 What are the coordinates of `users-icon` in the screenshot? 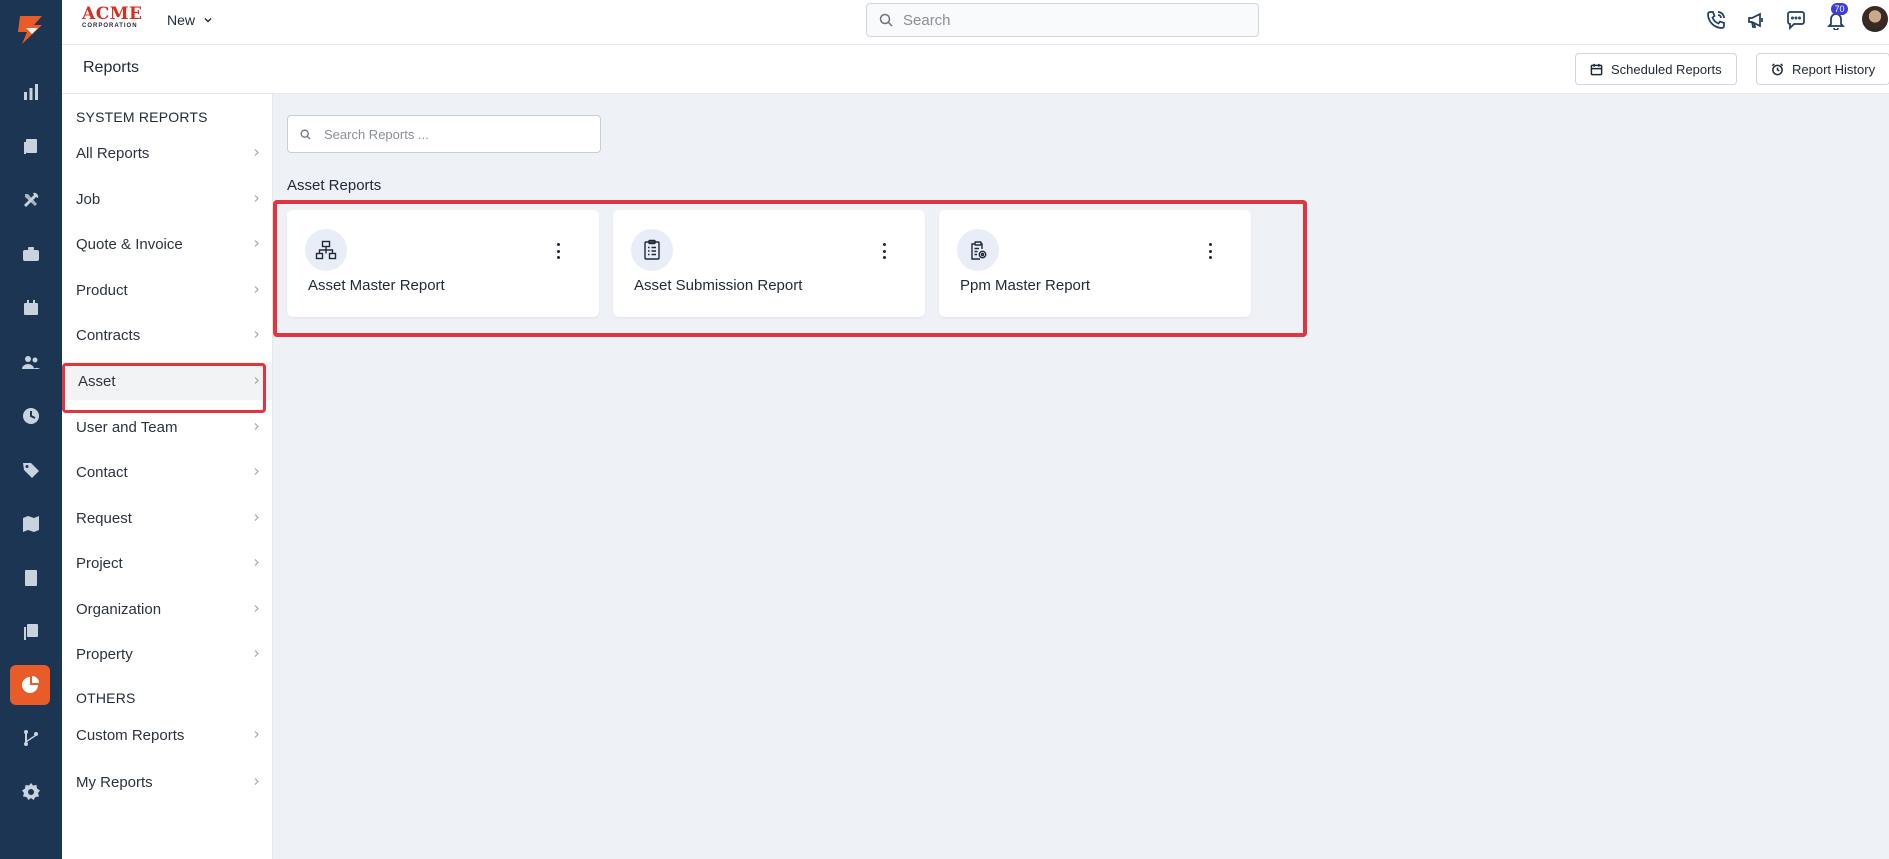 It's located at (31, 362).